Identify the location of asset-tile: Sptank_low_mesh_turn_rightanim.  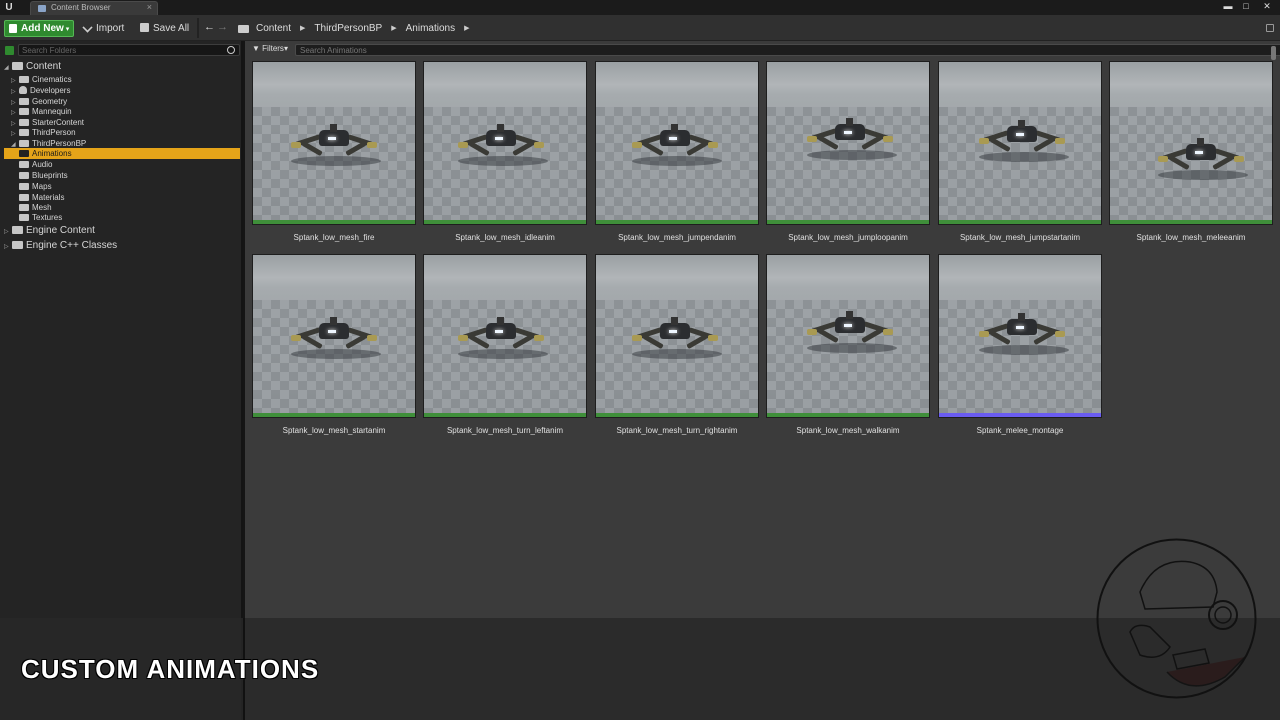
(677, 346).